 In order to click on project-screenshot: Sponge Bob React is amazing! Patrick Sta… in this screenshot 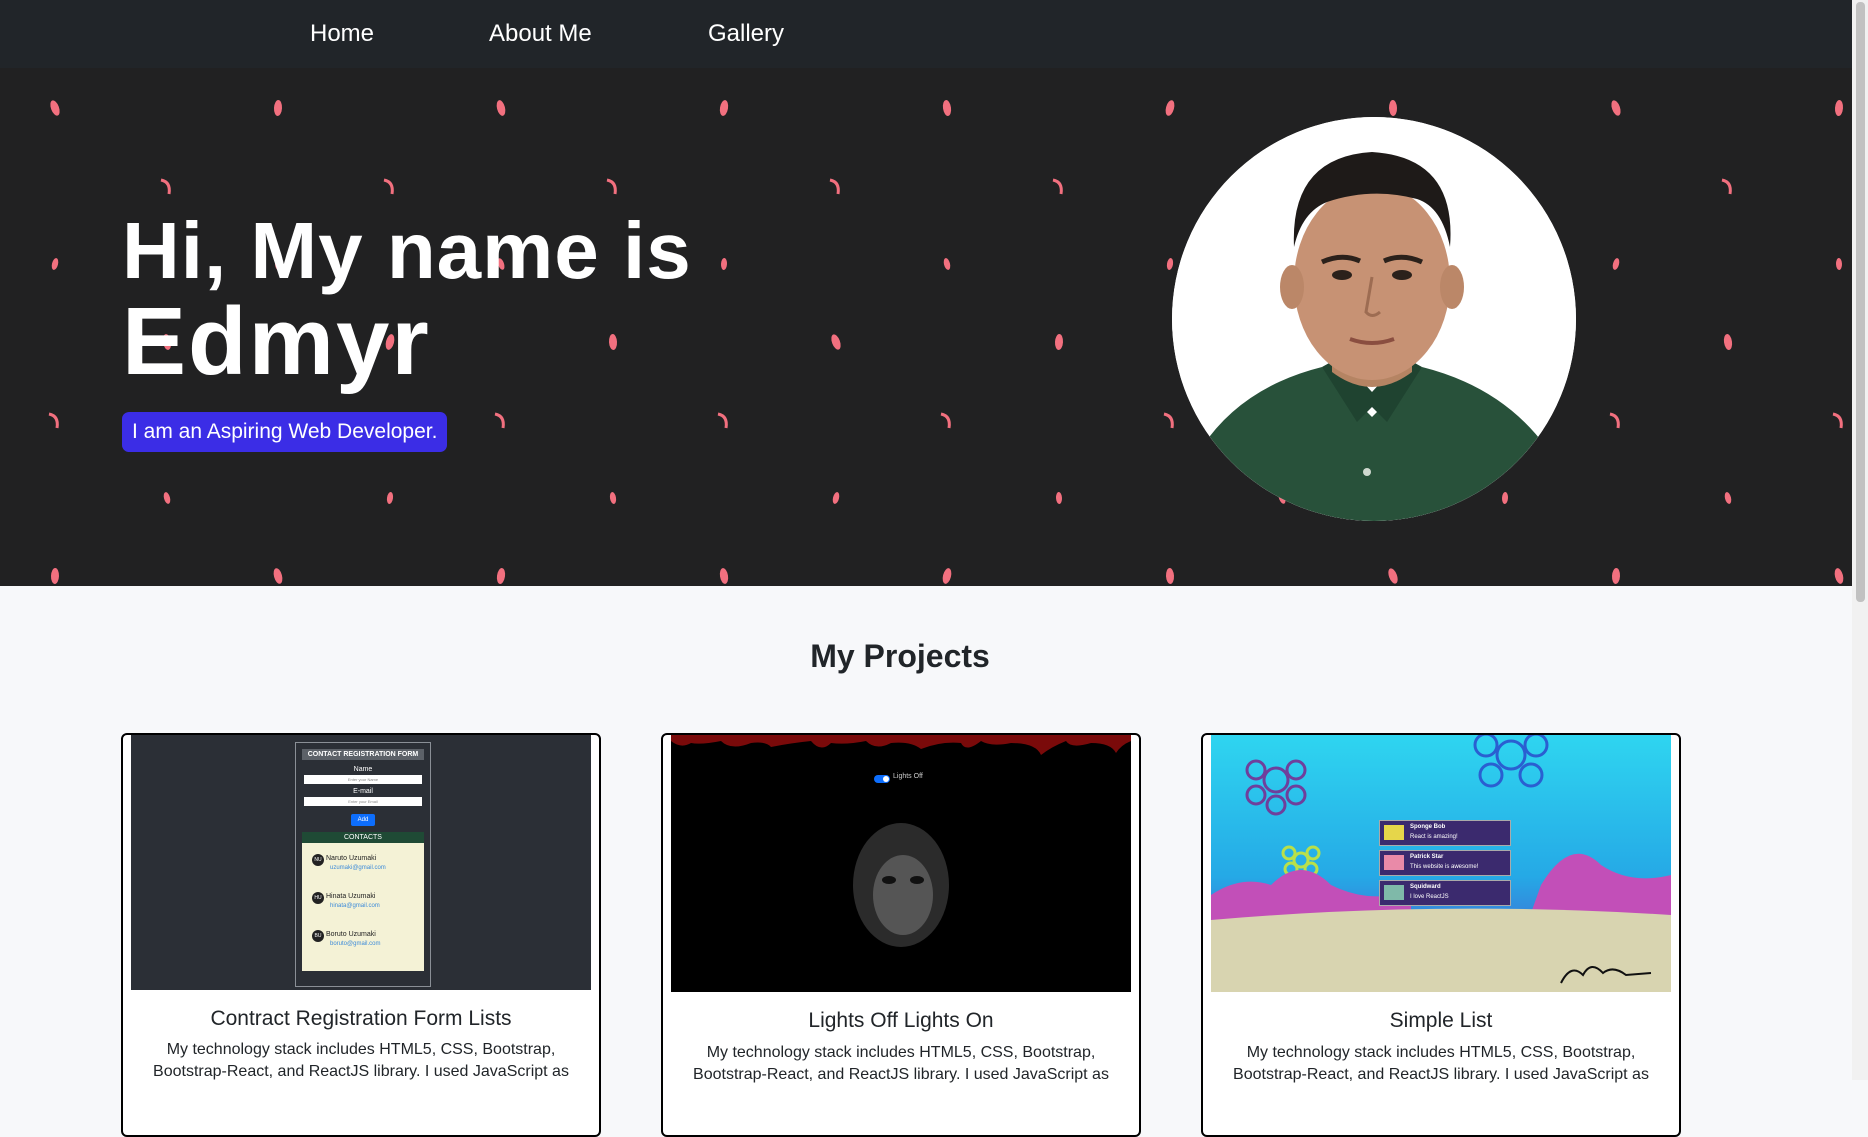, I will do `click(1441, 863)`.